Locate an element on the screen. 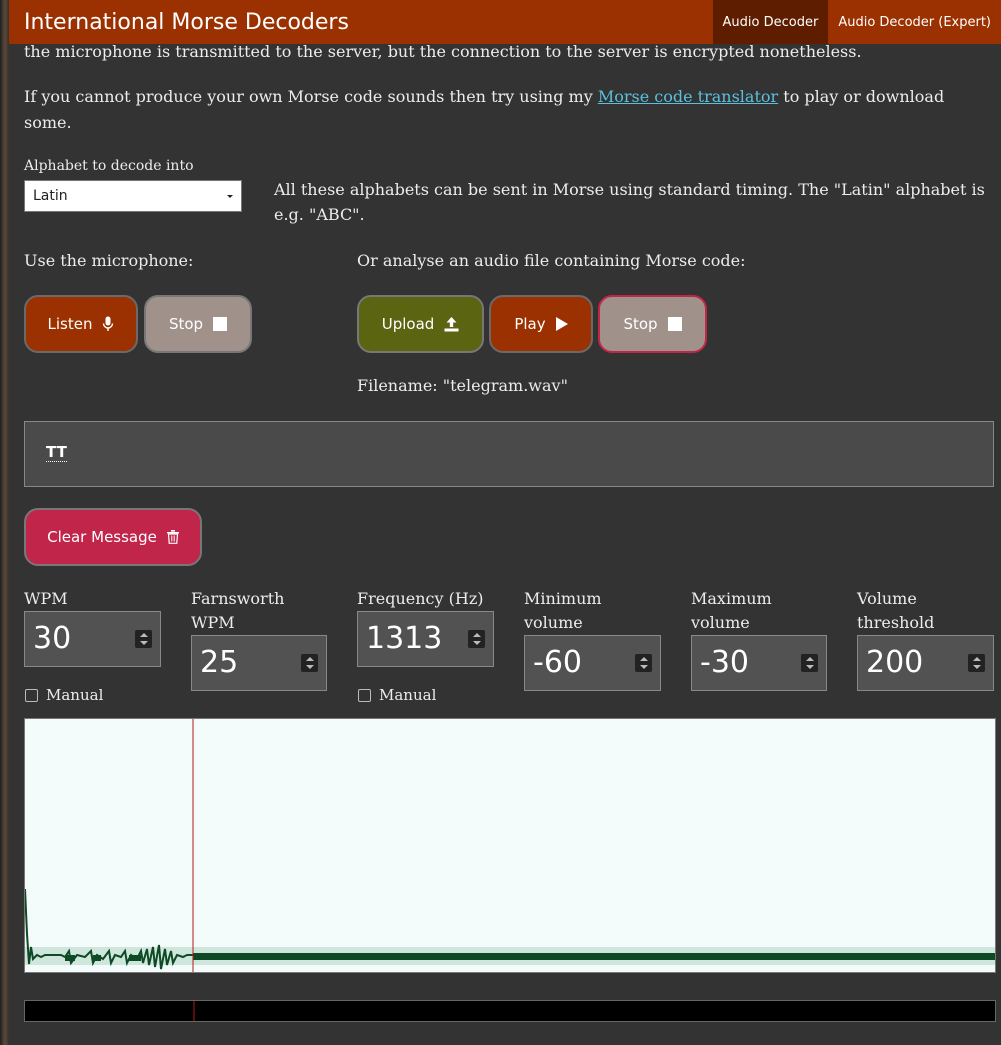 The image size is (1001, 1045). farnsworth-value: 25 is located at coordinates (219, 662).